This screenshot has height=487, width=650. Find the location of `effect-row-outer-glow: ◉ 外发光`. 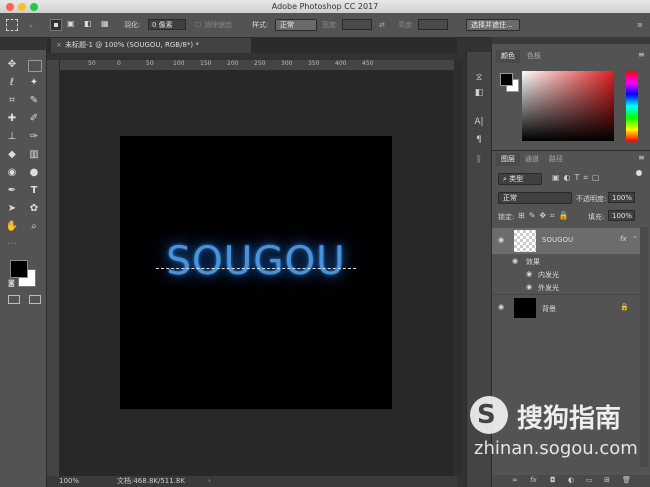

effect-row-outer-glow: ◉ 外发光 is located at coordinates (566, 287).